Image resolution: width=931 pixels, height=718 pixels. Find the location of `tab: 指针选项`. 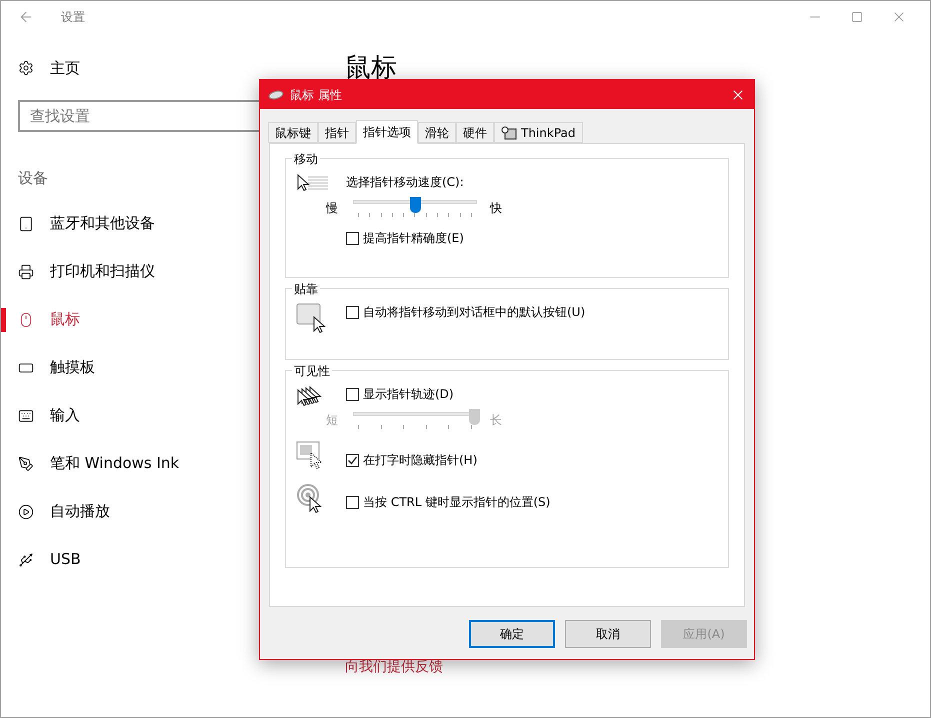

tab: 指针选项 is located at coordinates (387, 132).